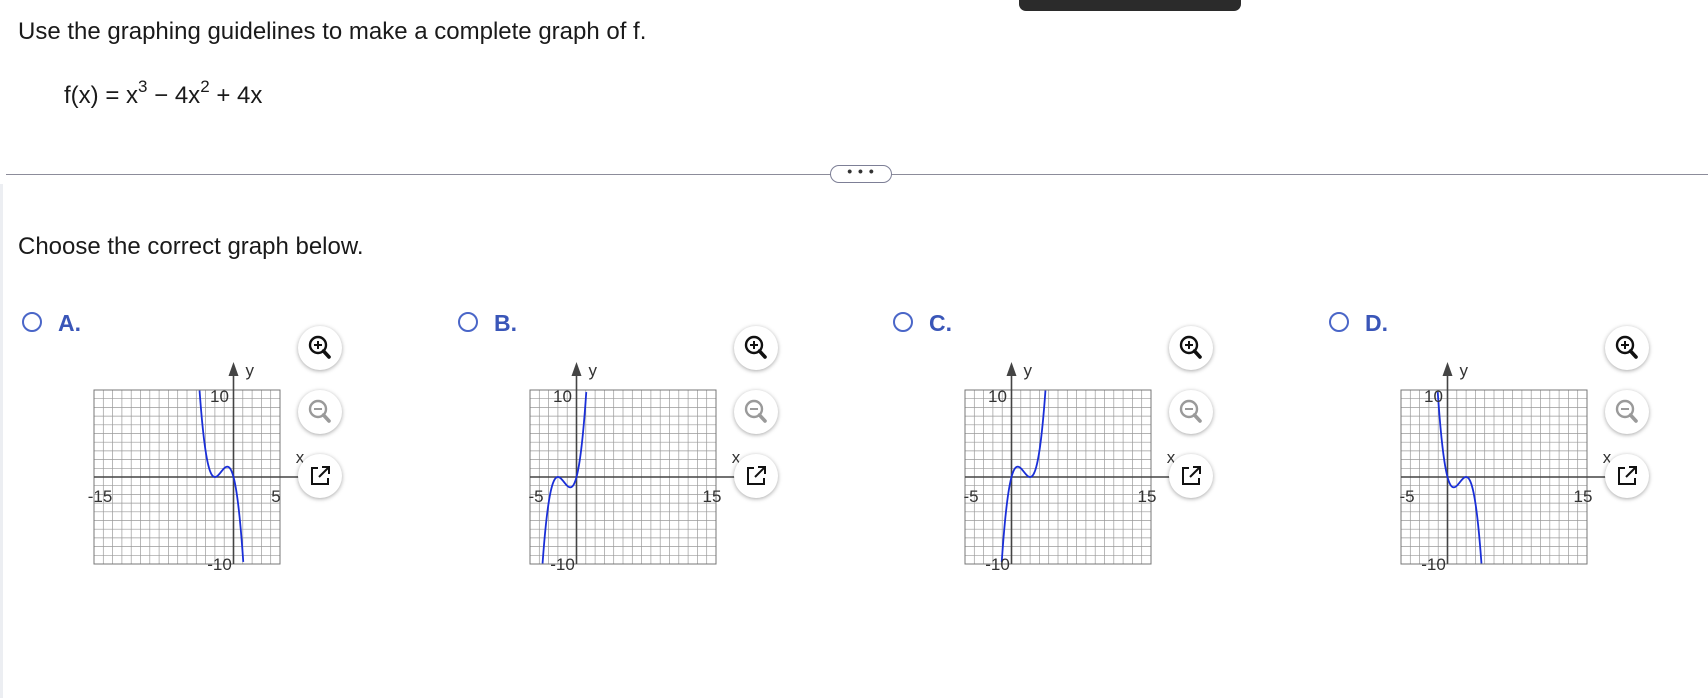 This screenshot has height=698, width=1708. What do you see at coordinates (191, 246) in the screenshot?
I see `answer-prompt: Choose the correct graph below.` at bounding box center [191, 246].